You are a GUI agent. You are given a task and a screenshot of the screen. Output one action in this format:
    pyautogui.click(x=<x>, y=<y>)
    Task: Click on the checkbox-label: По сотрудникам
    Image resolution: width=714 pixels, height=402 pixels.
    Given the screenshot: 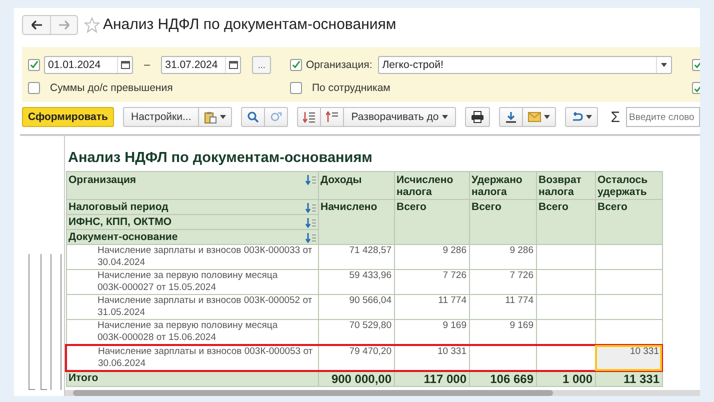 What is the action you would take?
    pyautogui.click(x=351, y=88)
    